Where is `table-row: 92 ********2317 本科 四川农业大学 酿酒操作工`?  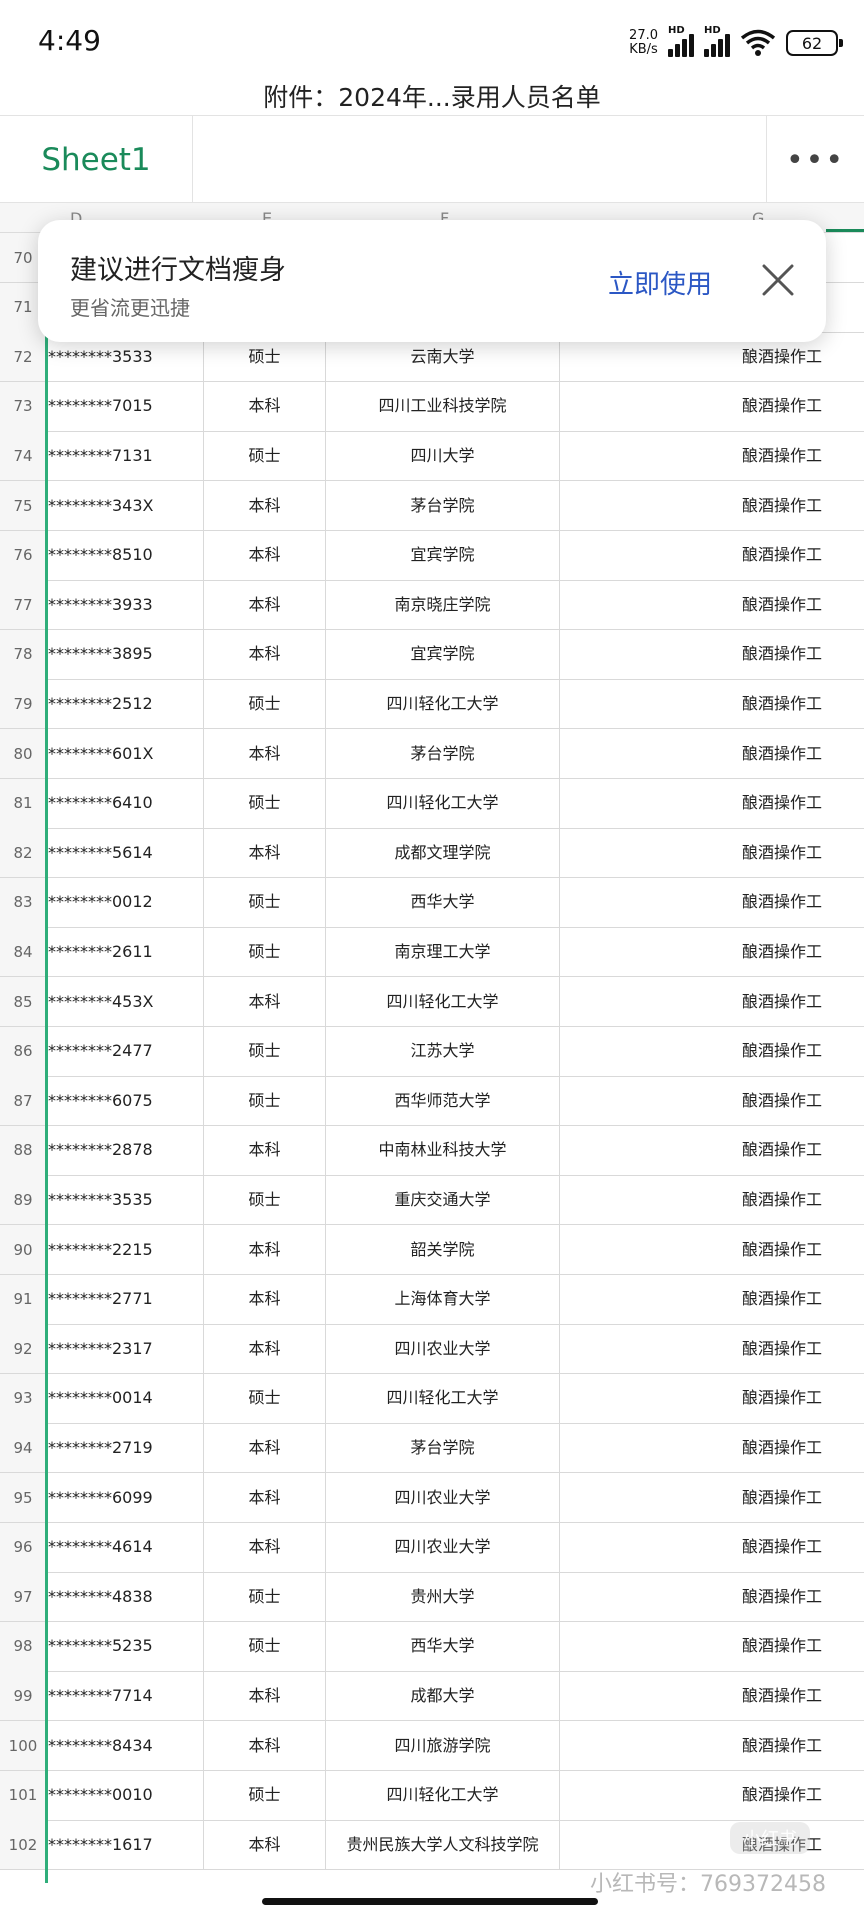 table-row: 92 ********2317 本科 四川农业大学 酿酒操作工 is located at coordinates (432, 1349).